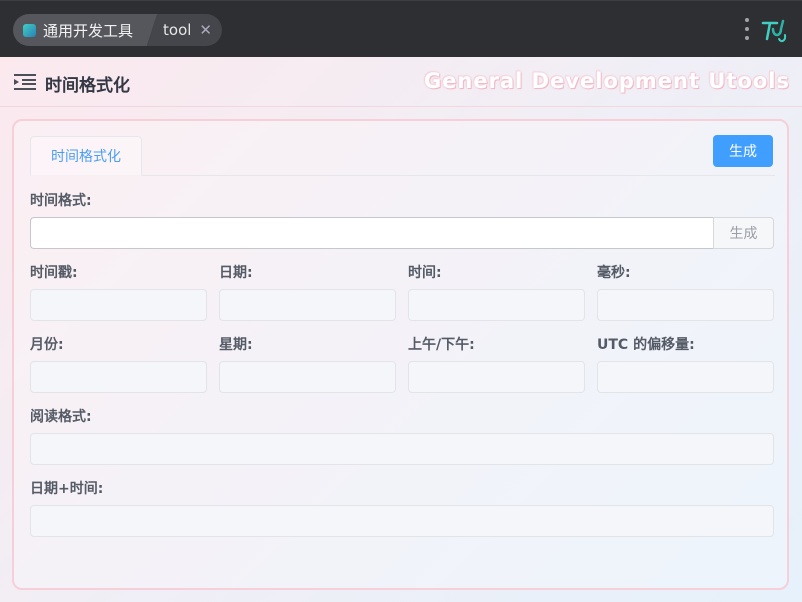 The height and width of the screenshot is (602, 802). Describe the element at coordinates (685, 305) in the screenshot. I see `millisecond-field` at that location.